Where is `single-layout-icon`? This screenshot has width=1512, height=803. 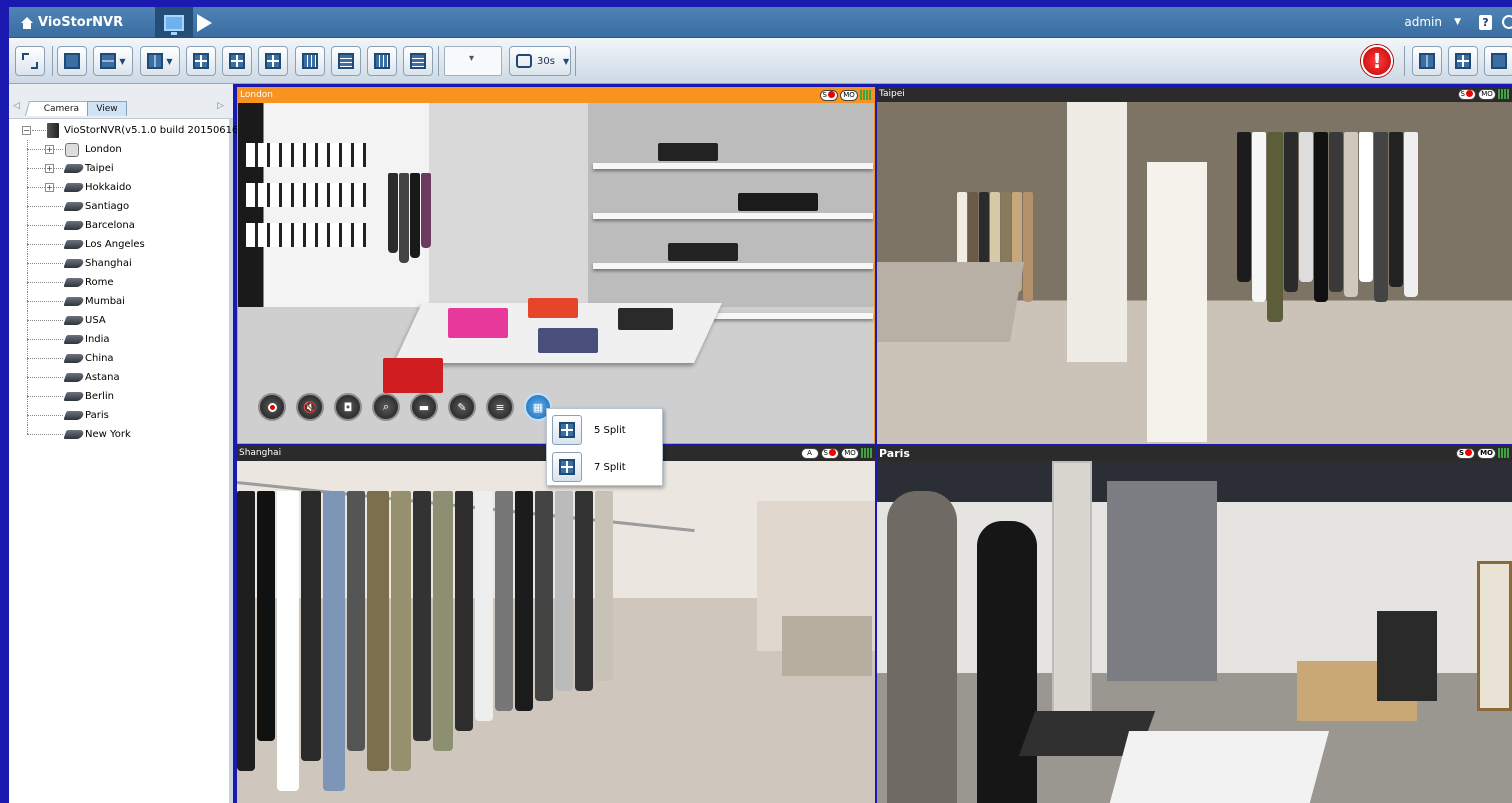
single-layout-icon is located at coordinates (72, 61).